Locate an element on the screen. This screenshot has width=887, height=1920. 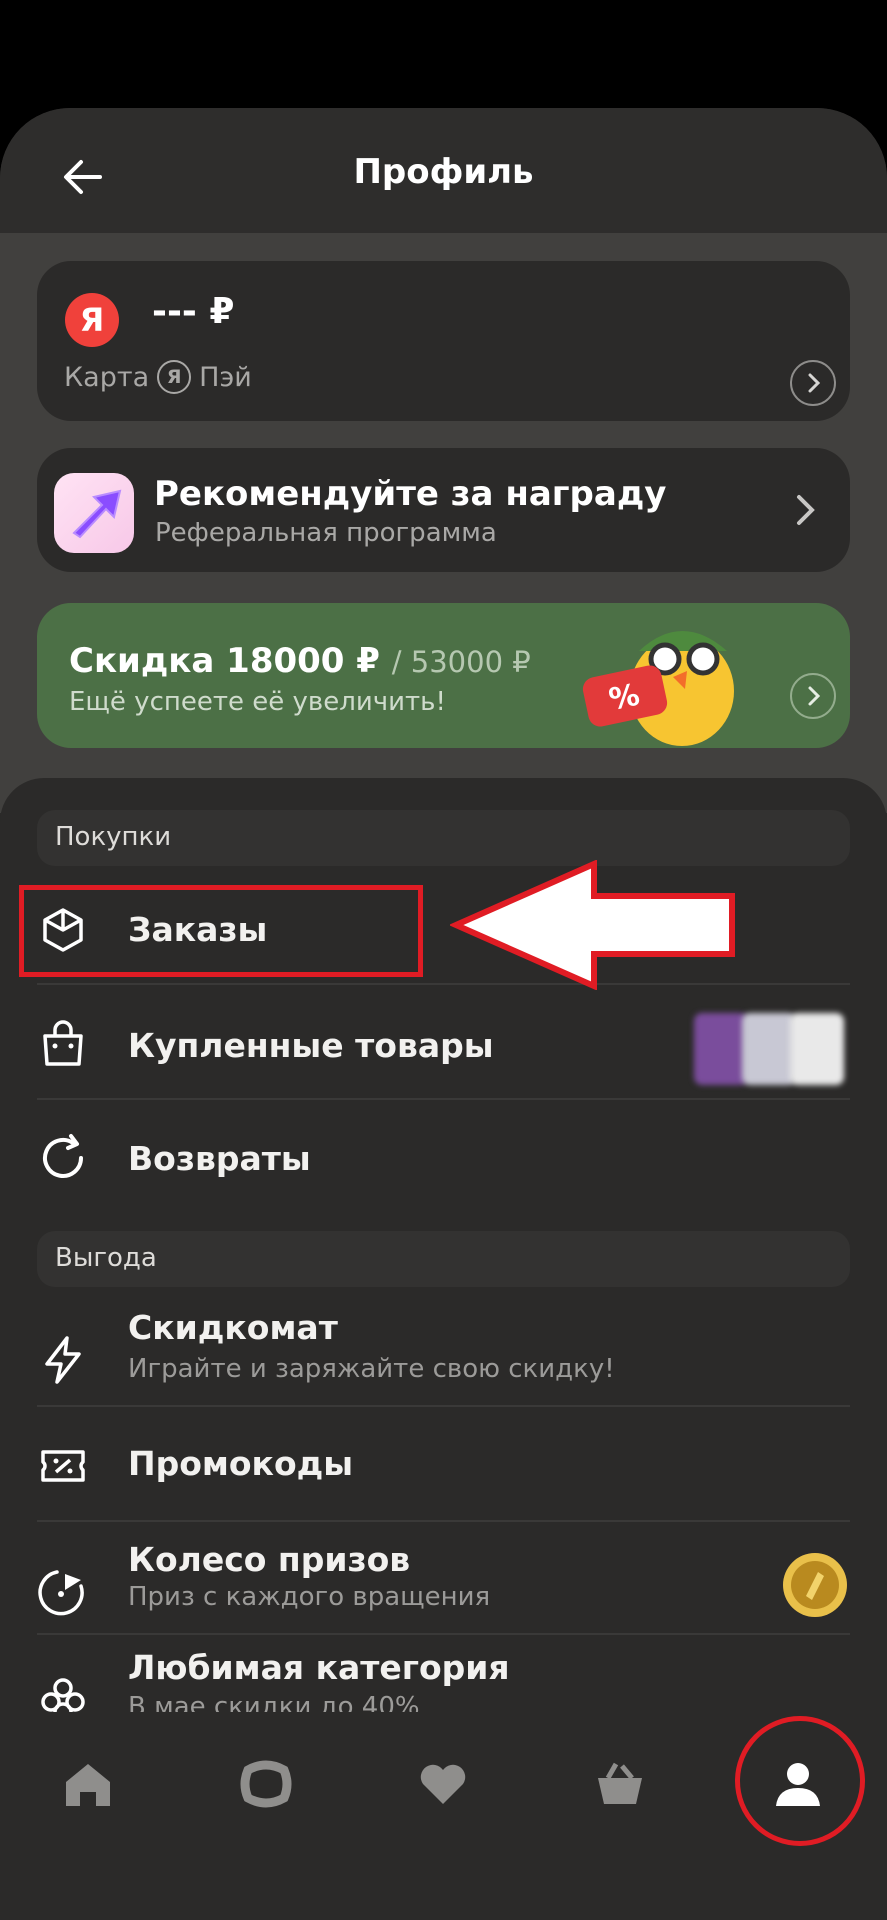
top-bar: Профиль is located at coordinates (443, 170).